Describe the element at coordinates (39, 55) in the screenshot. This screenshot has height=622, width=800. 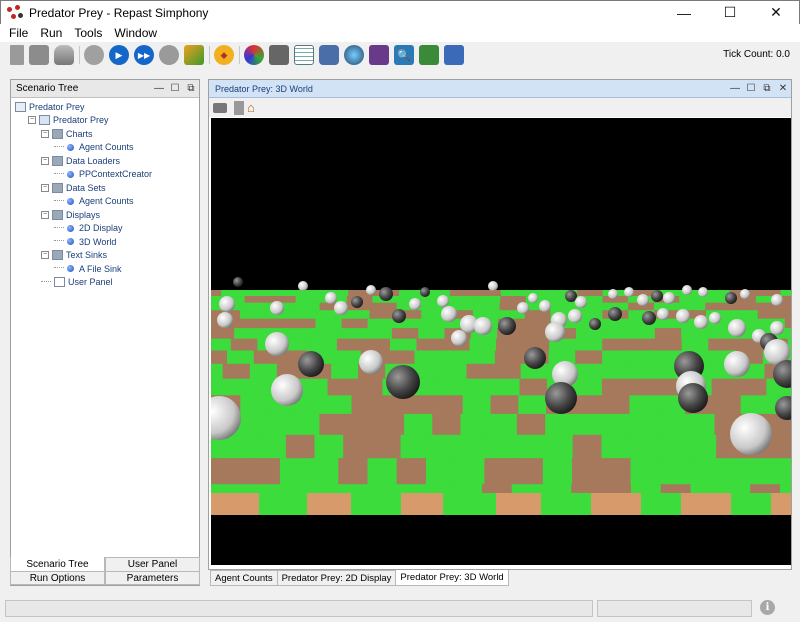
I see `save-icon` at that location.